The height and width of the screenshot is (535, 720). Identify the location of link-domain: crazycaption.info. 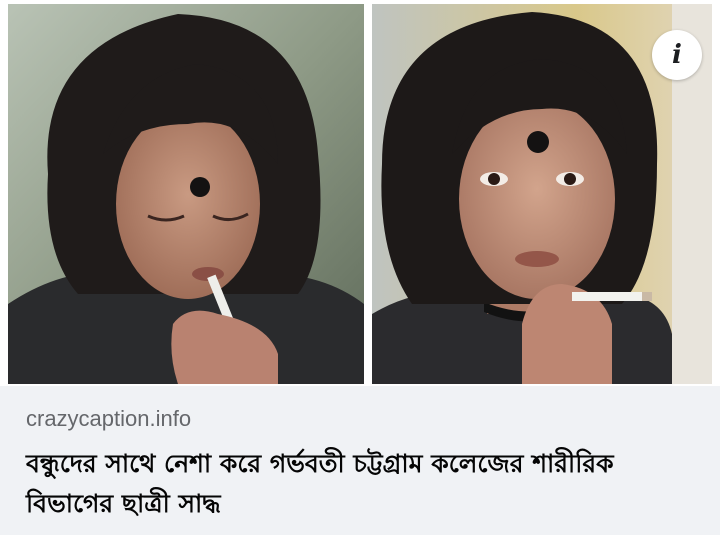
(109, 418).